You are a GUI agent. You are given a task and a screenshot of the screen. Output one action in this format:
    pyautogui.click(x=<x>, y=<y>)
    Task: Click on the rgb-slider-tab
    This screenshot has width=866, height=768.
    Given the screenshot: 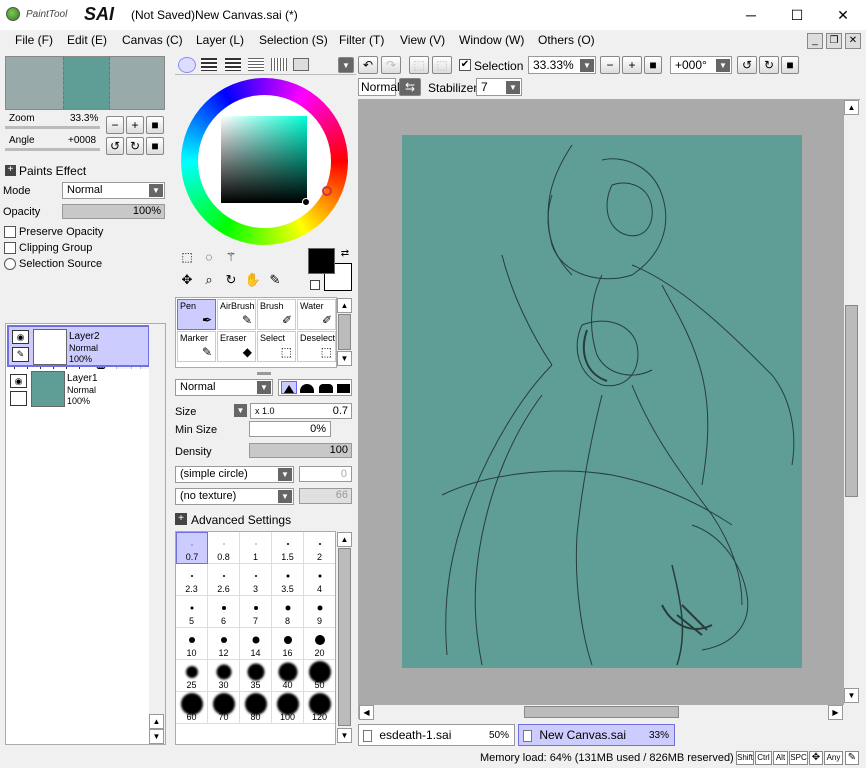 What is the action you would take?
    pyautogui.click(x=209, y=64)
    